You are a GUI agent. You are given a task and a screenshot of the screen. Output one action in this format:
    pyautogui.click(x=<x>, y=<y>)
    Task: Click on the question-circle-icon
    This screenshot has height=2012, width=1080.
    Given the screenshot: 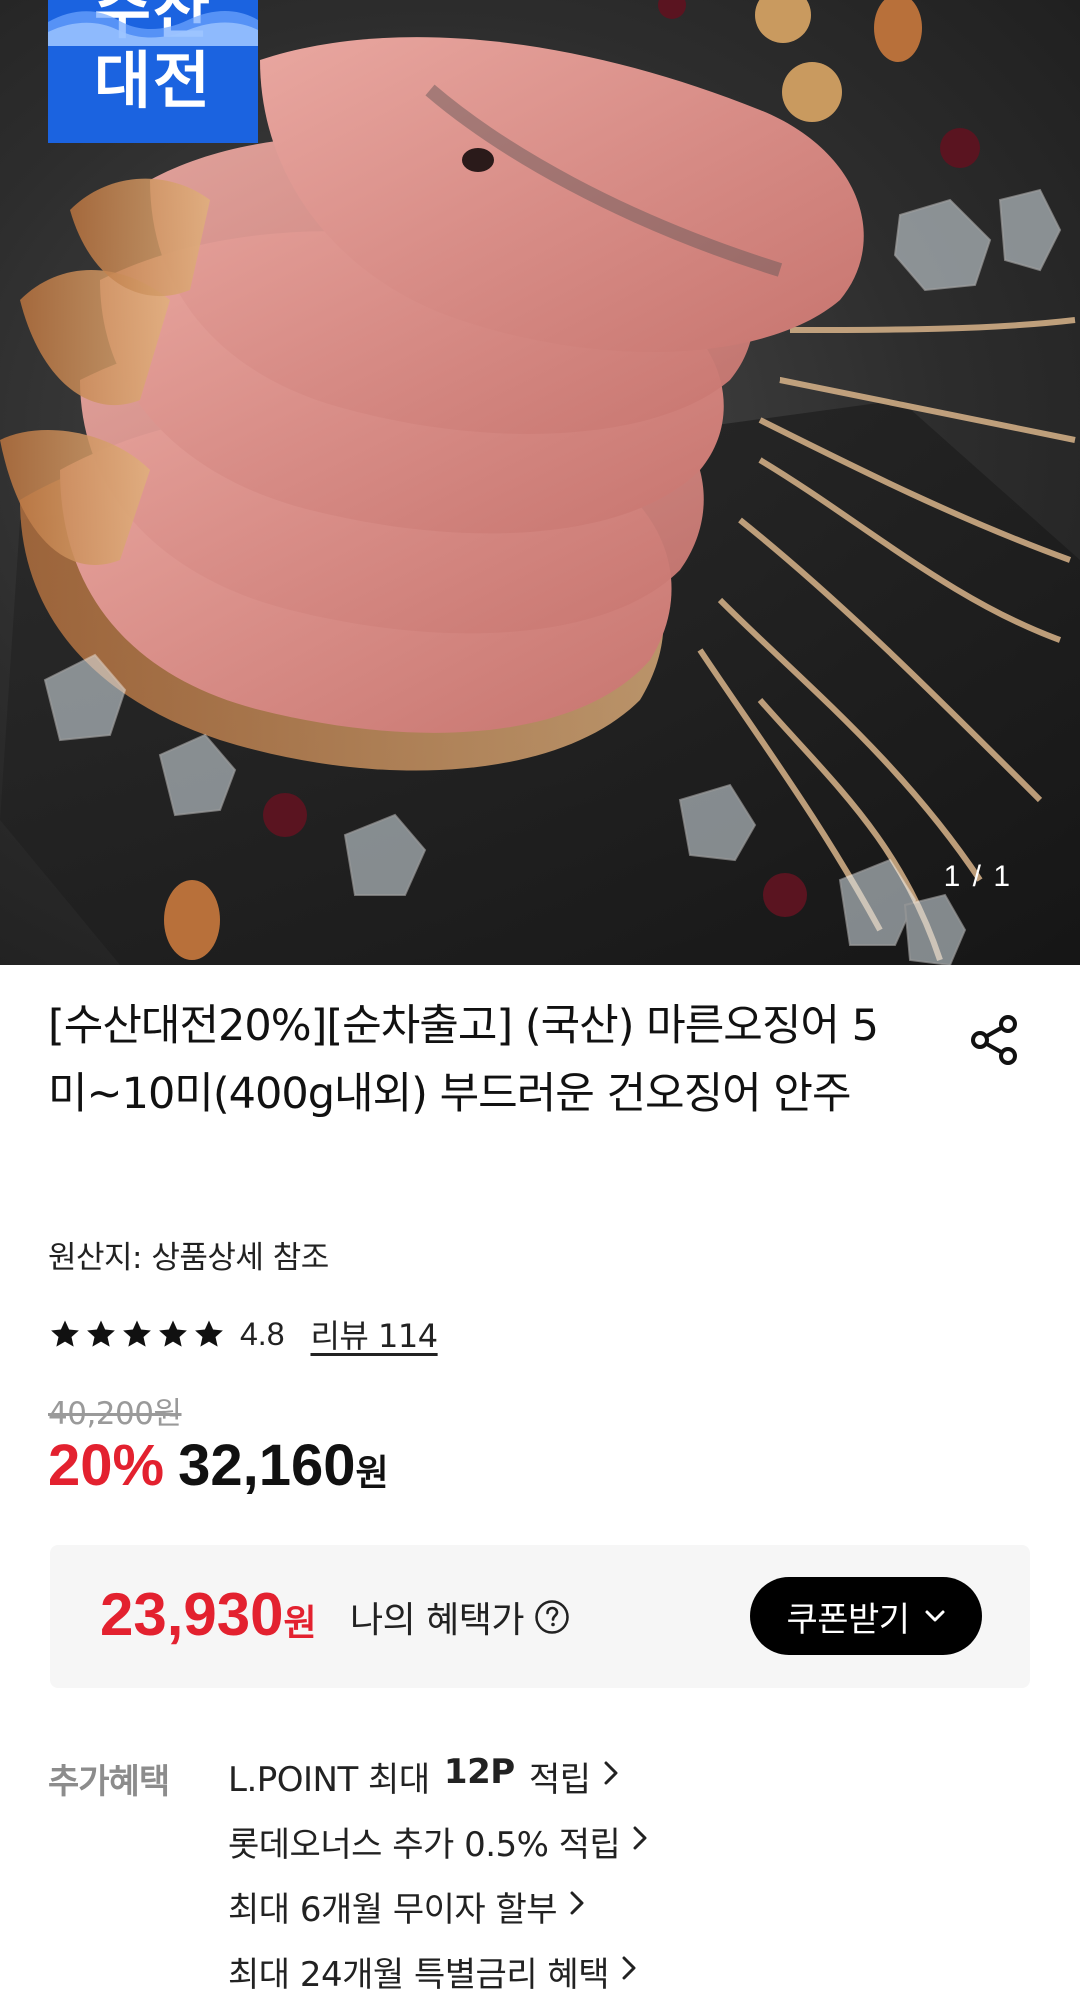 What is the action you would take?
    pyautogui.click(x=552, y=1617)
    